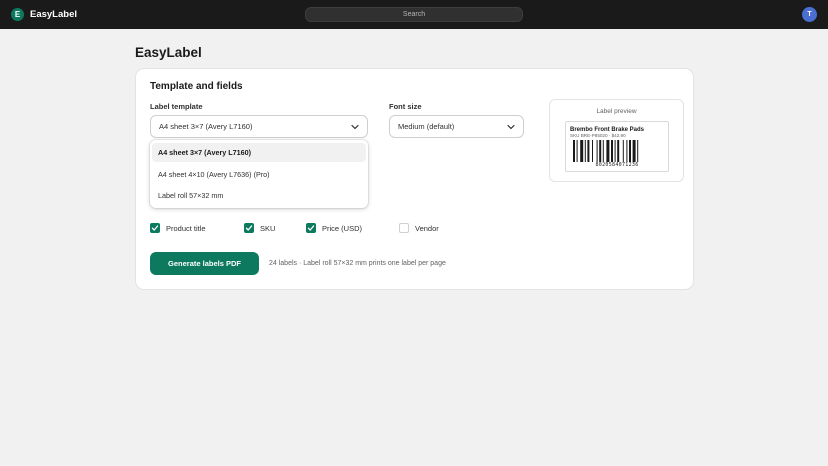 This screenshot has width=828, height=466. I want to click on price-label: Price (USD), so click(342, 228).